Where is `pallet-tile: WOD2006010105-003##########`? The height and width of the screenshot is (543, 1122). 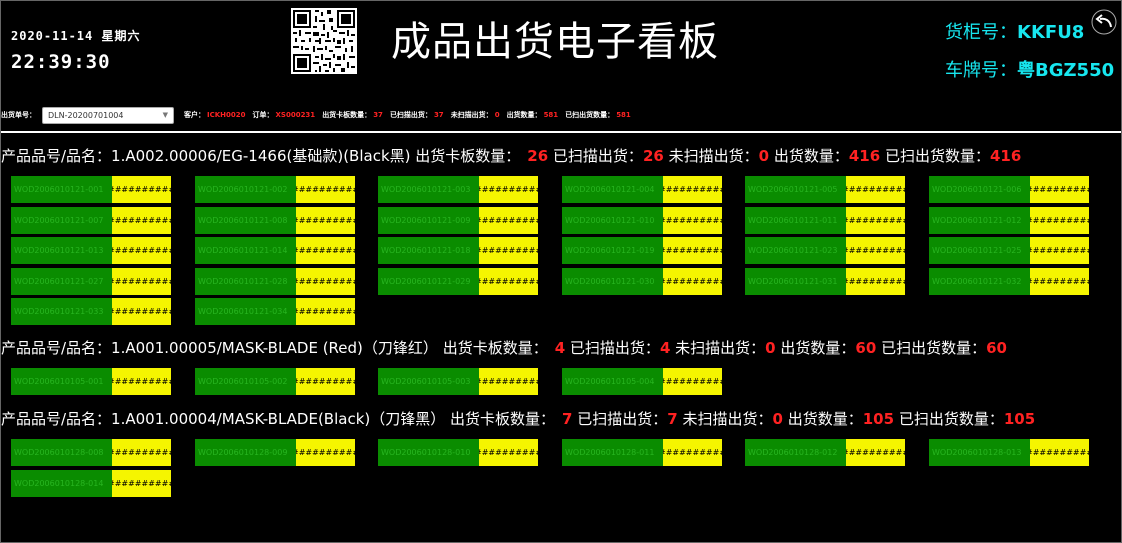 pallet-tile: WOD2006010105-003########## is located at coordinates (458, 381).